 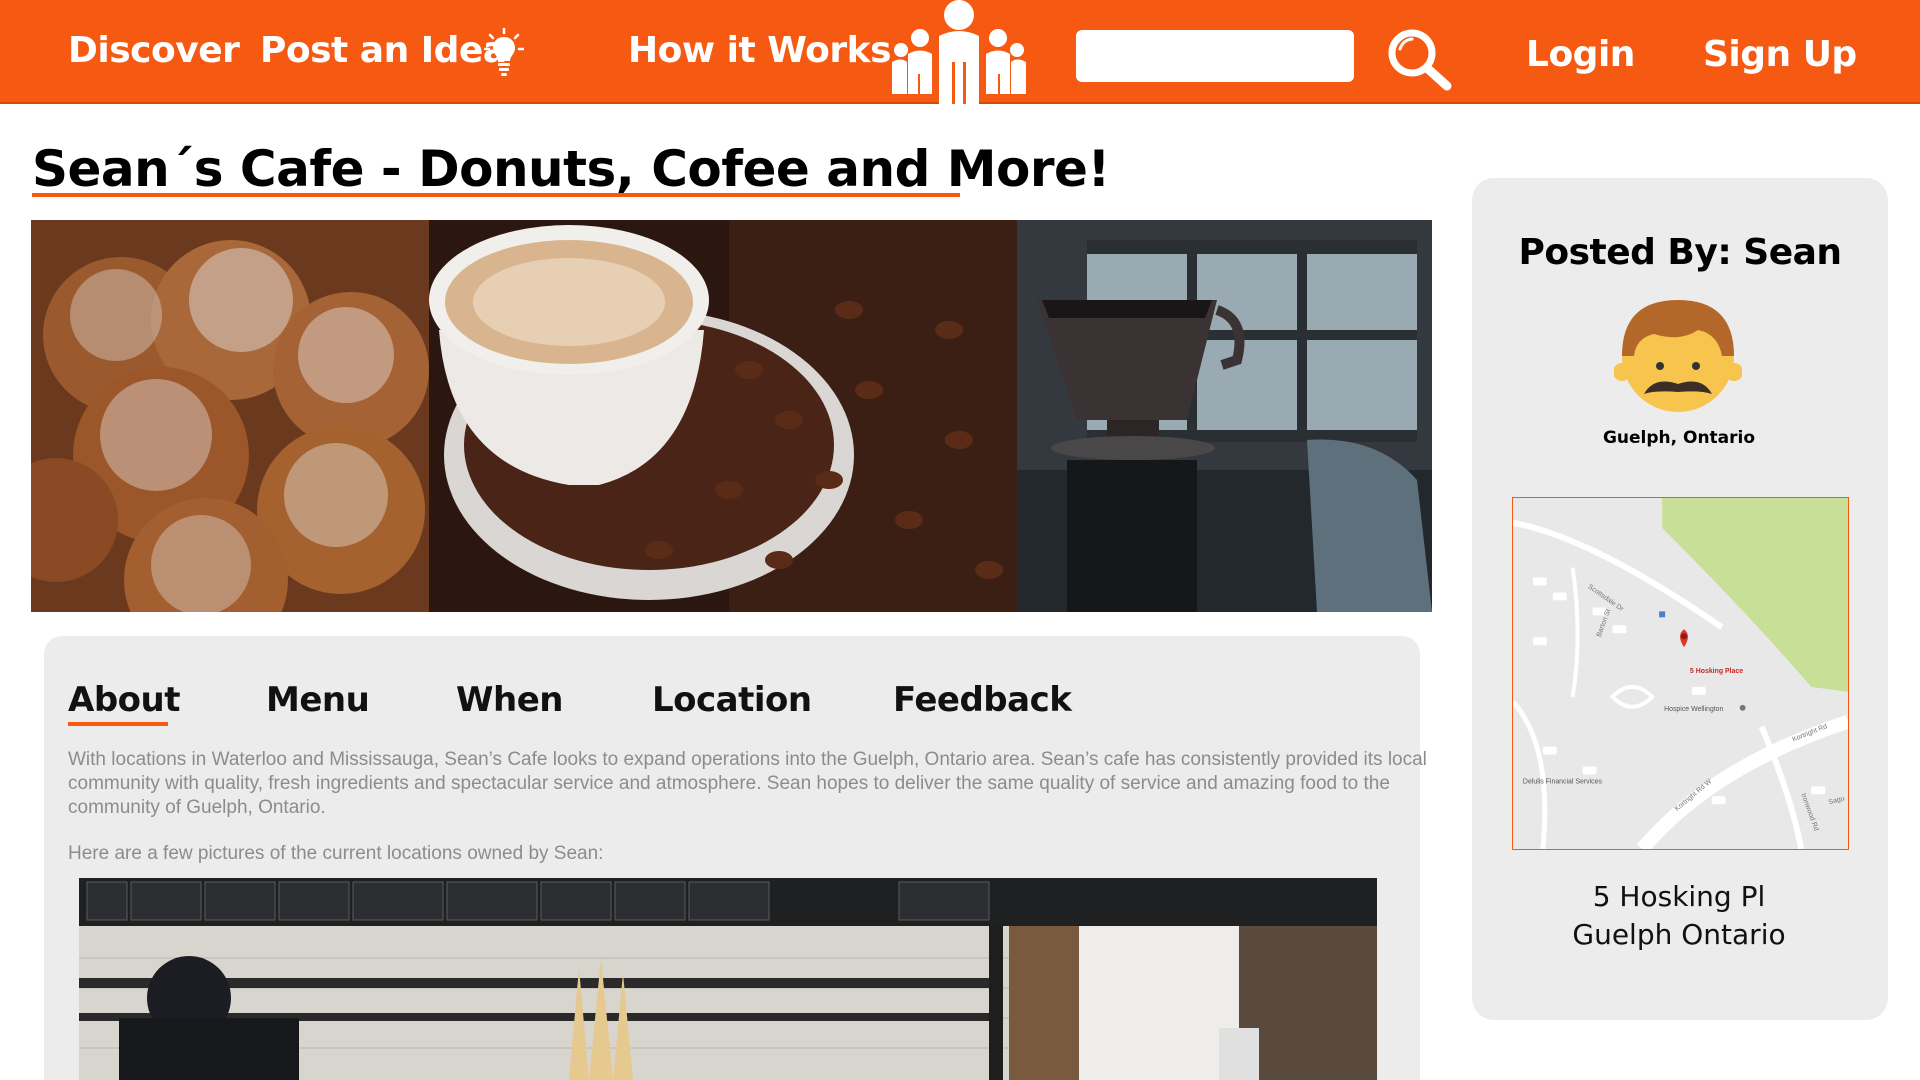 What do you see at coordinates (118, 724) in the screenshot?
I see `active-tab-indicator` at bounding box center [118, 724].